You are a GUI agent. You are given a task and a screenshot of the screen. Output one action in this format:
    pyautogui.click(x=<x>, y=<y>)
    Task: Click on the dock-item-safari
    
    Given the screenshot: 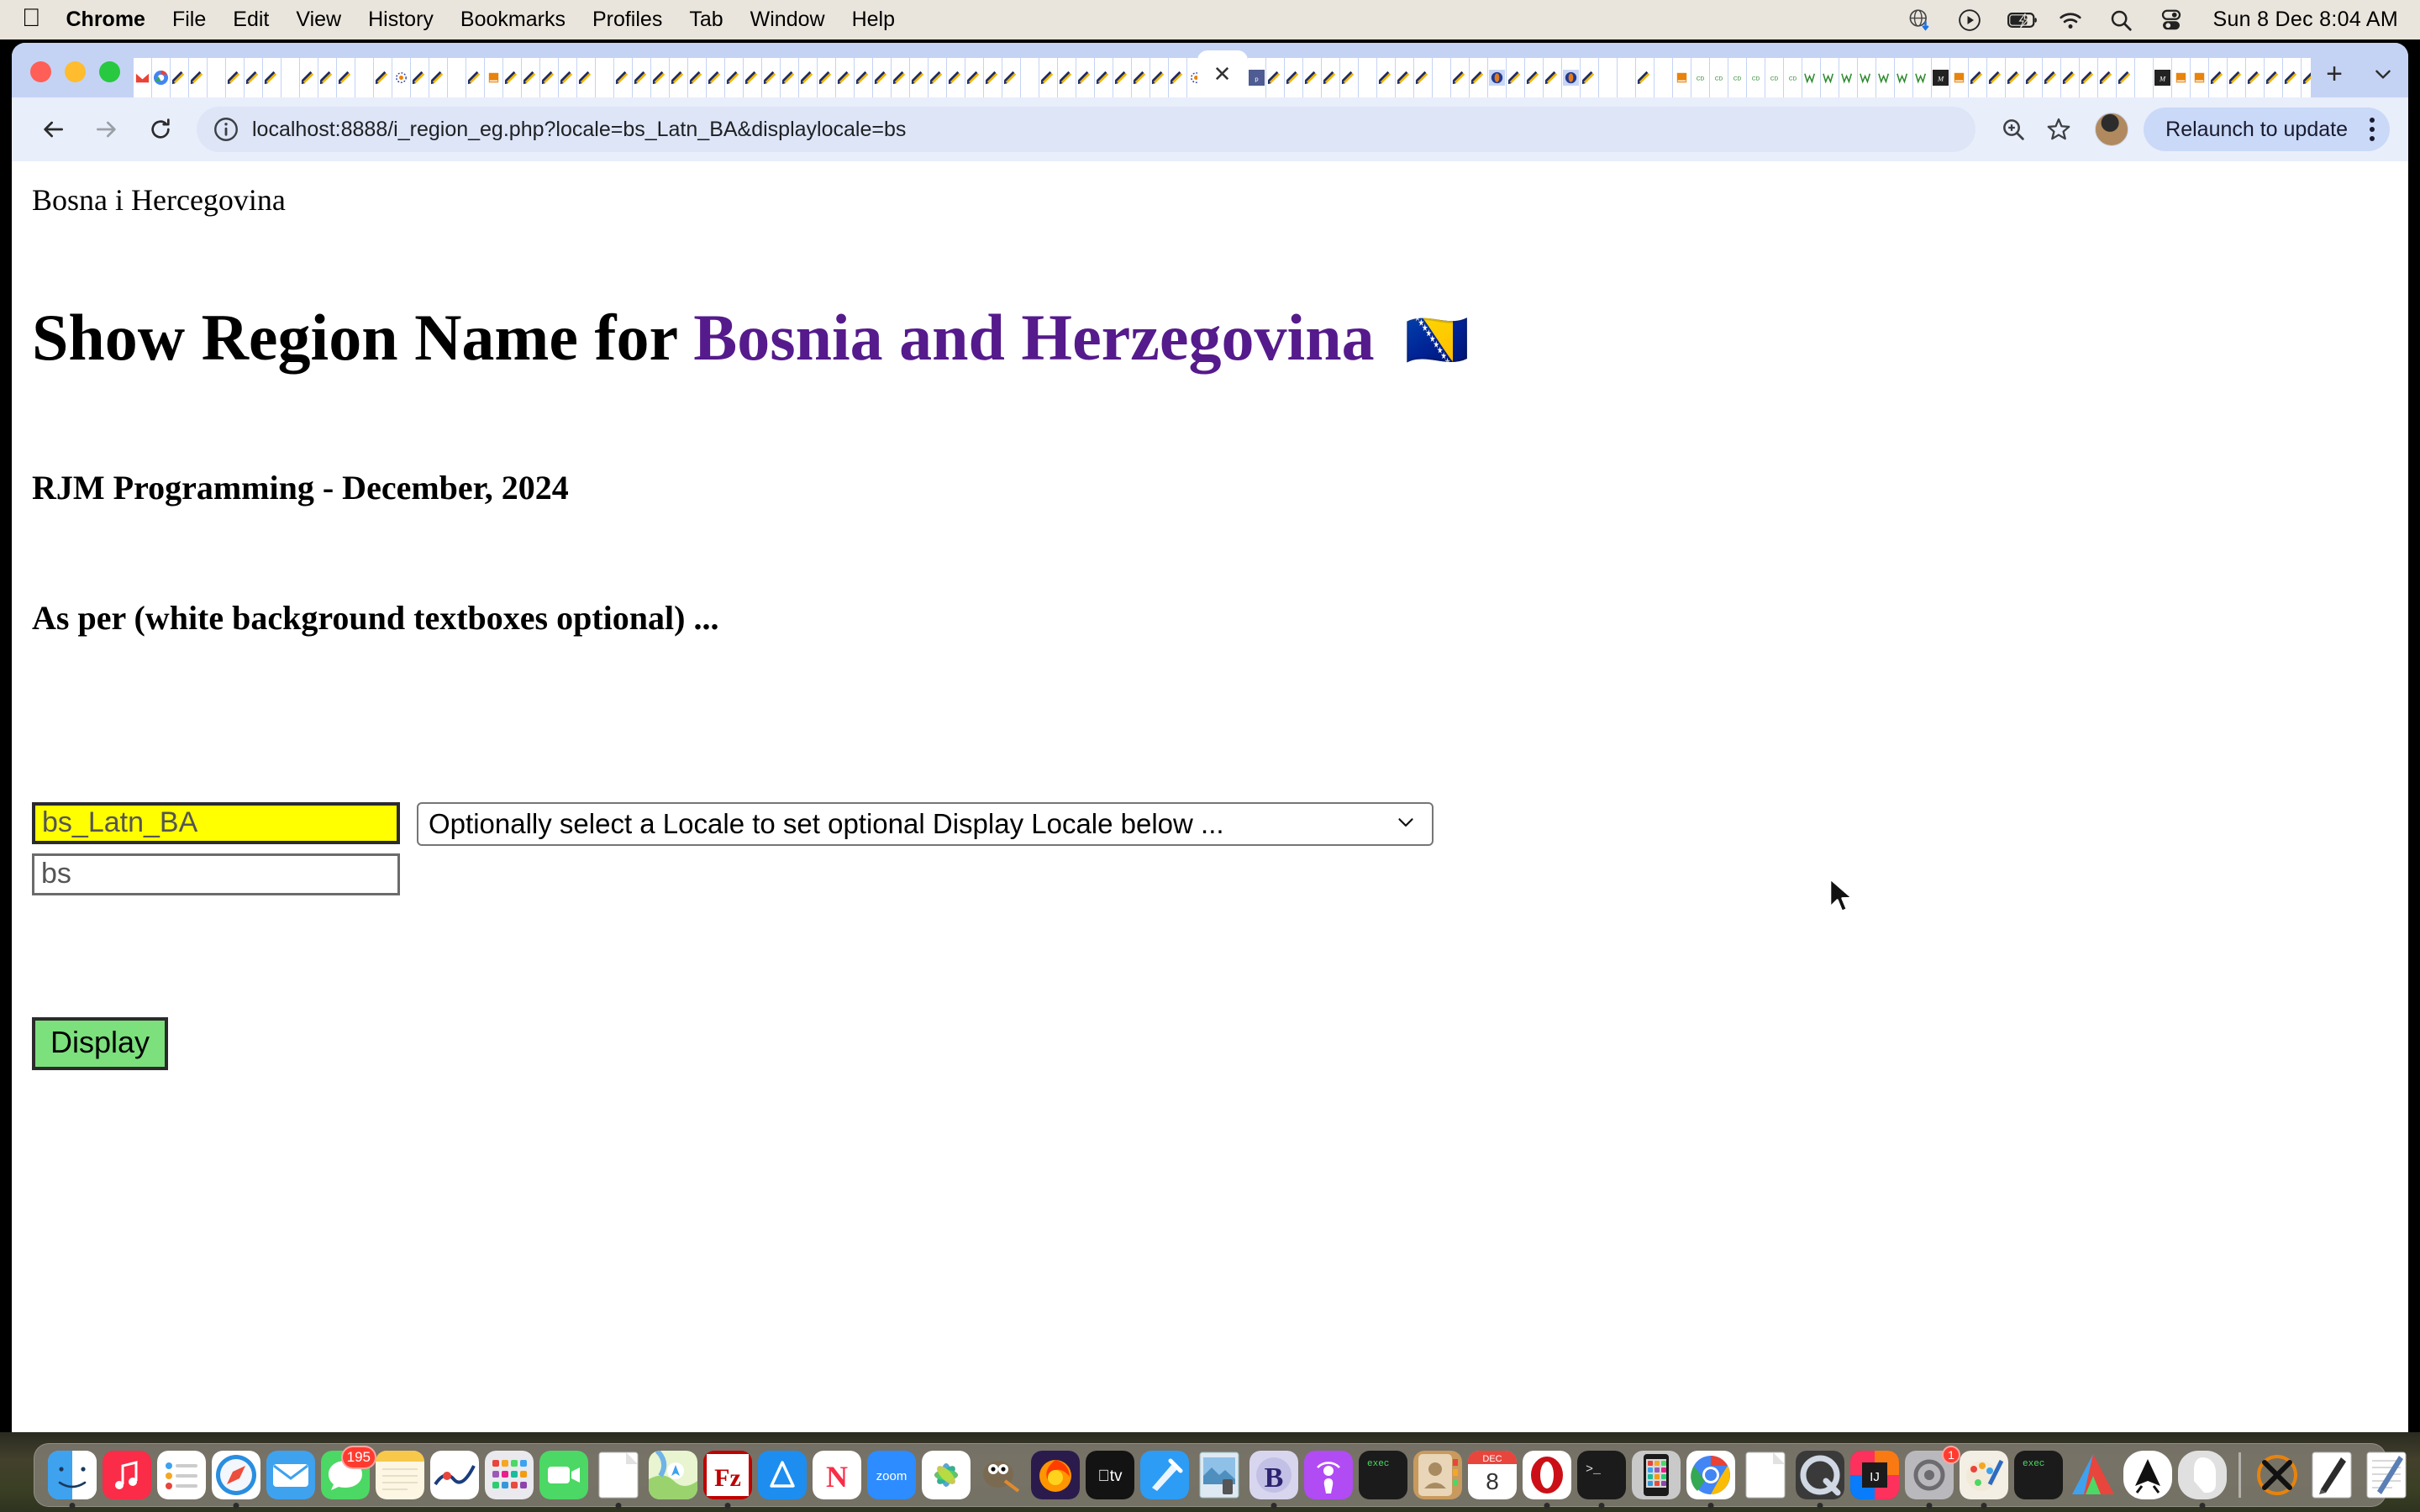 What is the action you would take?
    pyautogui.click(x=236, y=1479)
    